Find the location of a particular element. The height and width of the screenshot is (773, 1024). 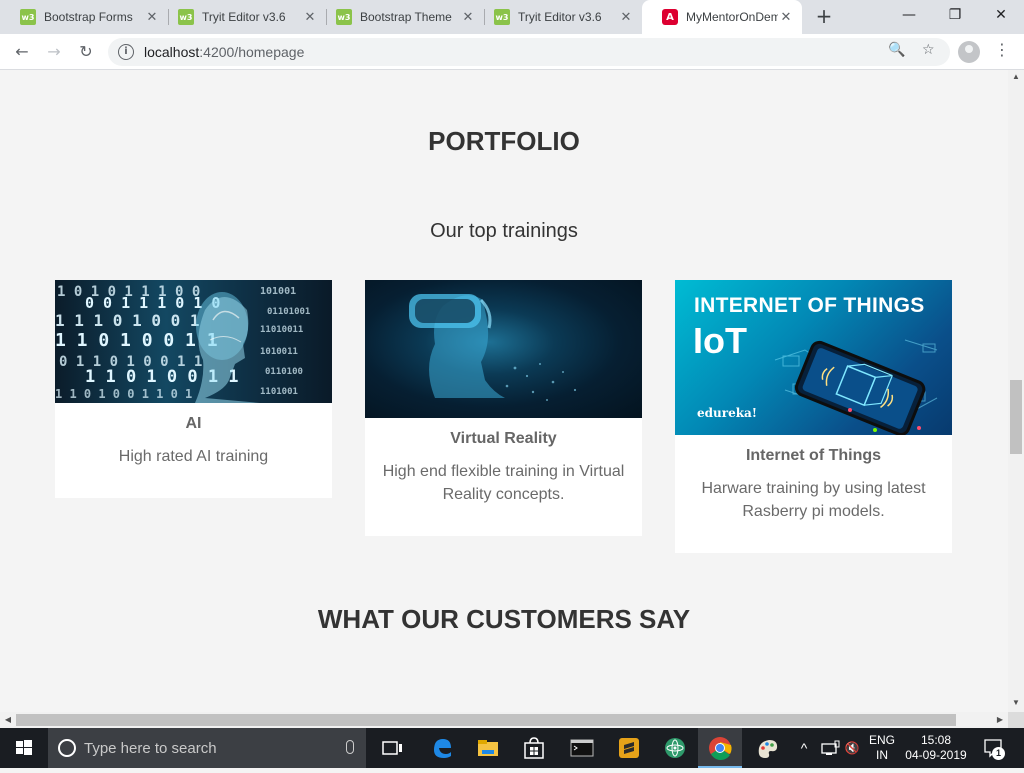

vr-training-image is located at coordinates (503, 349).